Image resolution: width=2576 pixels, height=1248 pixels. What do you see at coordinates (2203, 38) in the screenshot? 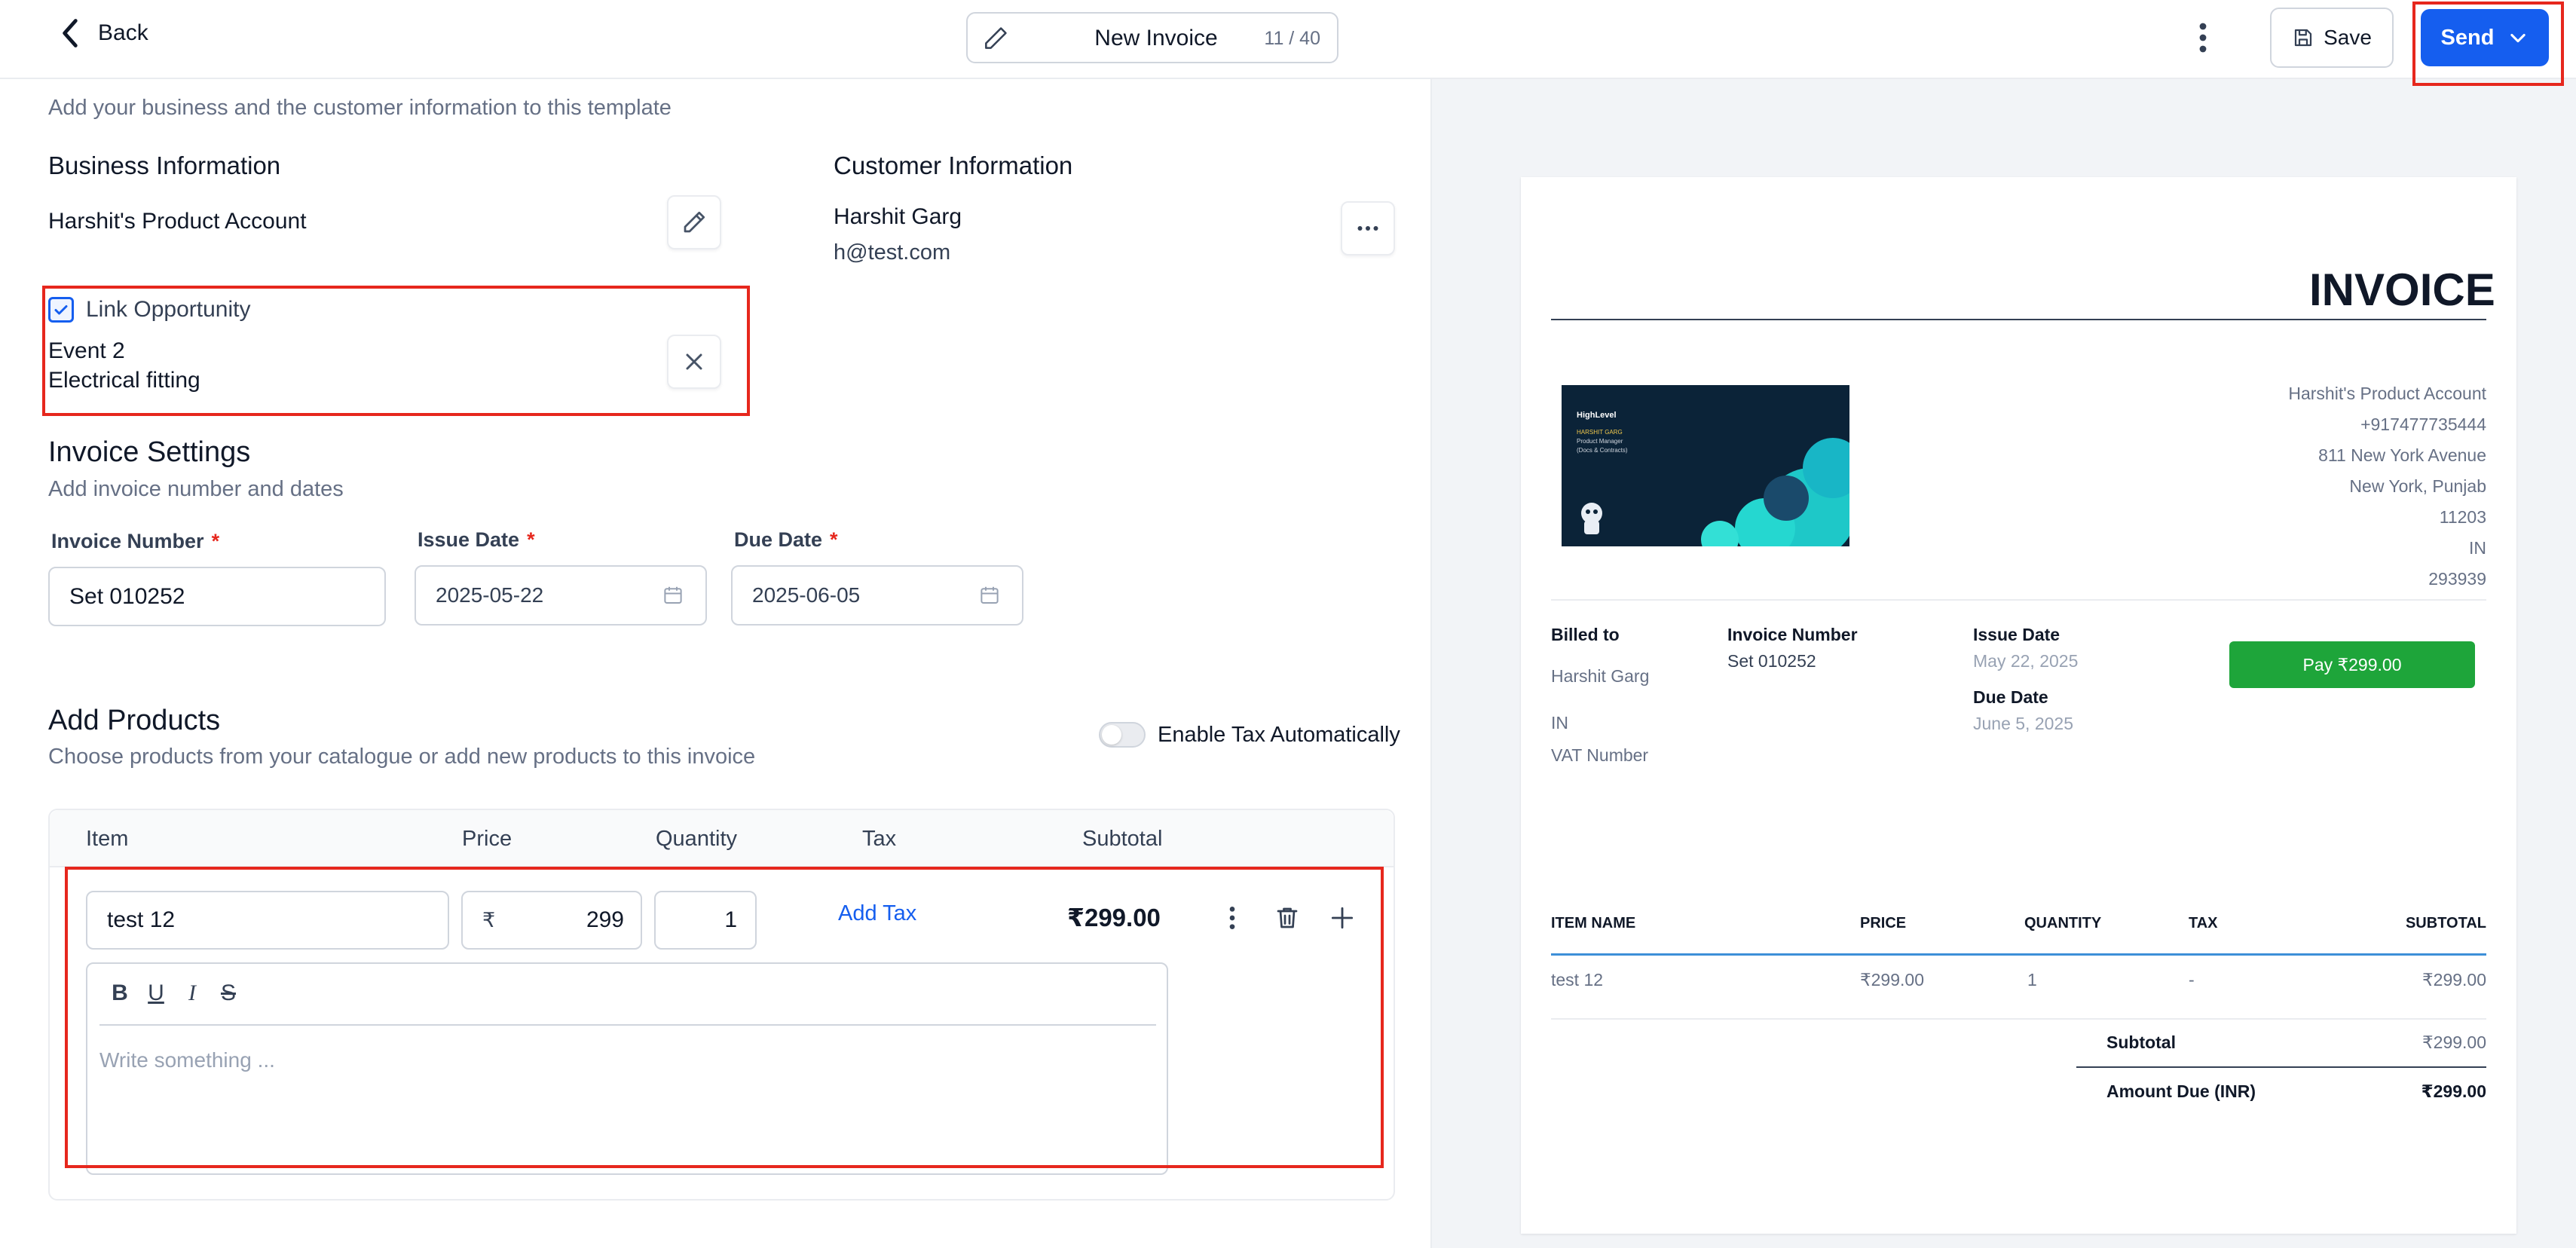
I see `more-vertical-icon` at bounding box center [2203, 38].